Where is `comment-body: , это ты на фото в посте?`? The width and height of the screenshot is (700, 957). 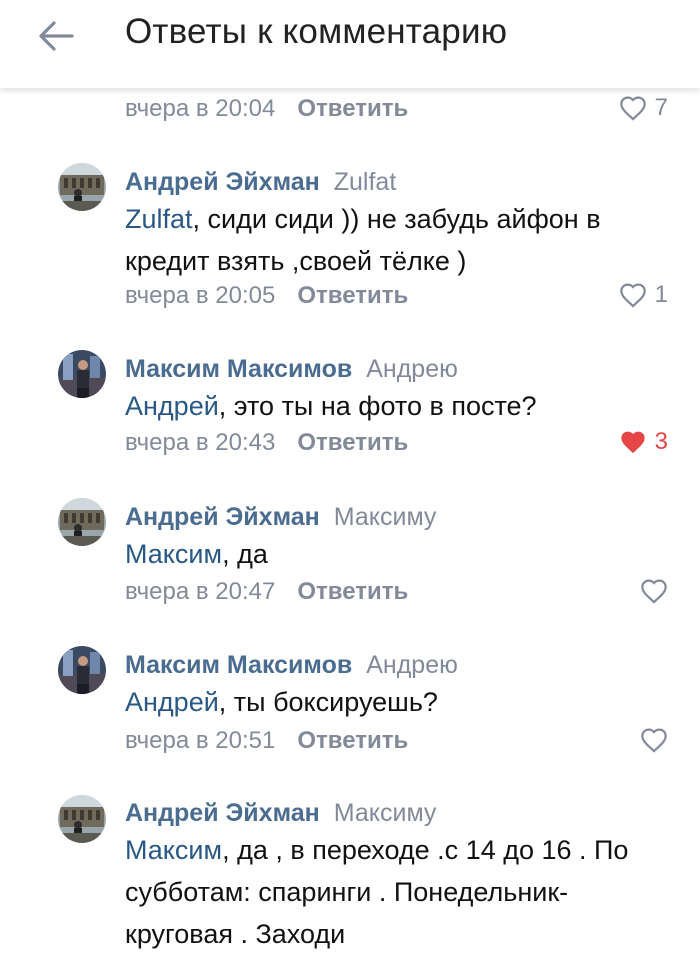 comment-body: , это ты на фото в посте? is located at coordinates (377, 406).